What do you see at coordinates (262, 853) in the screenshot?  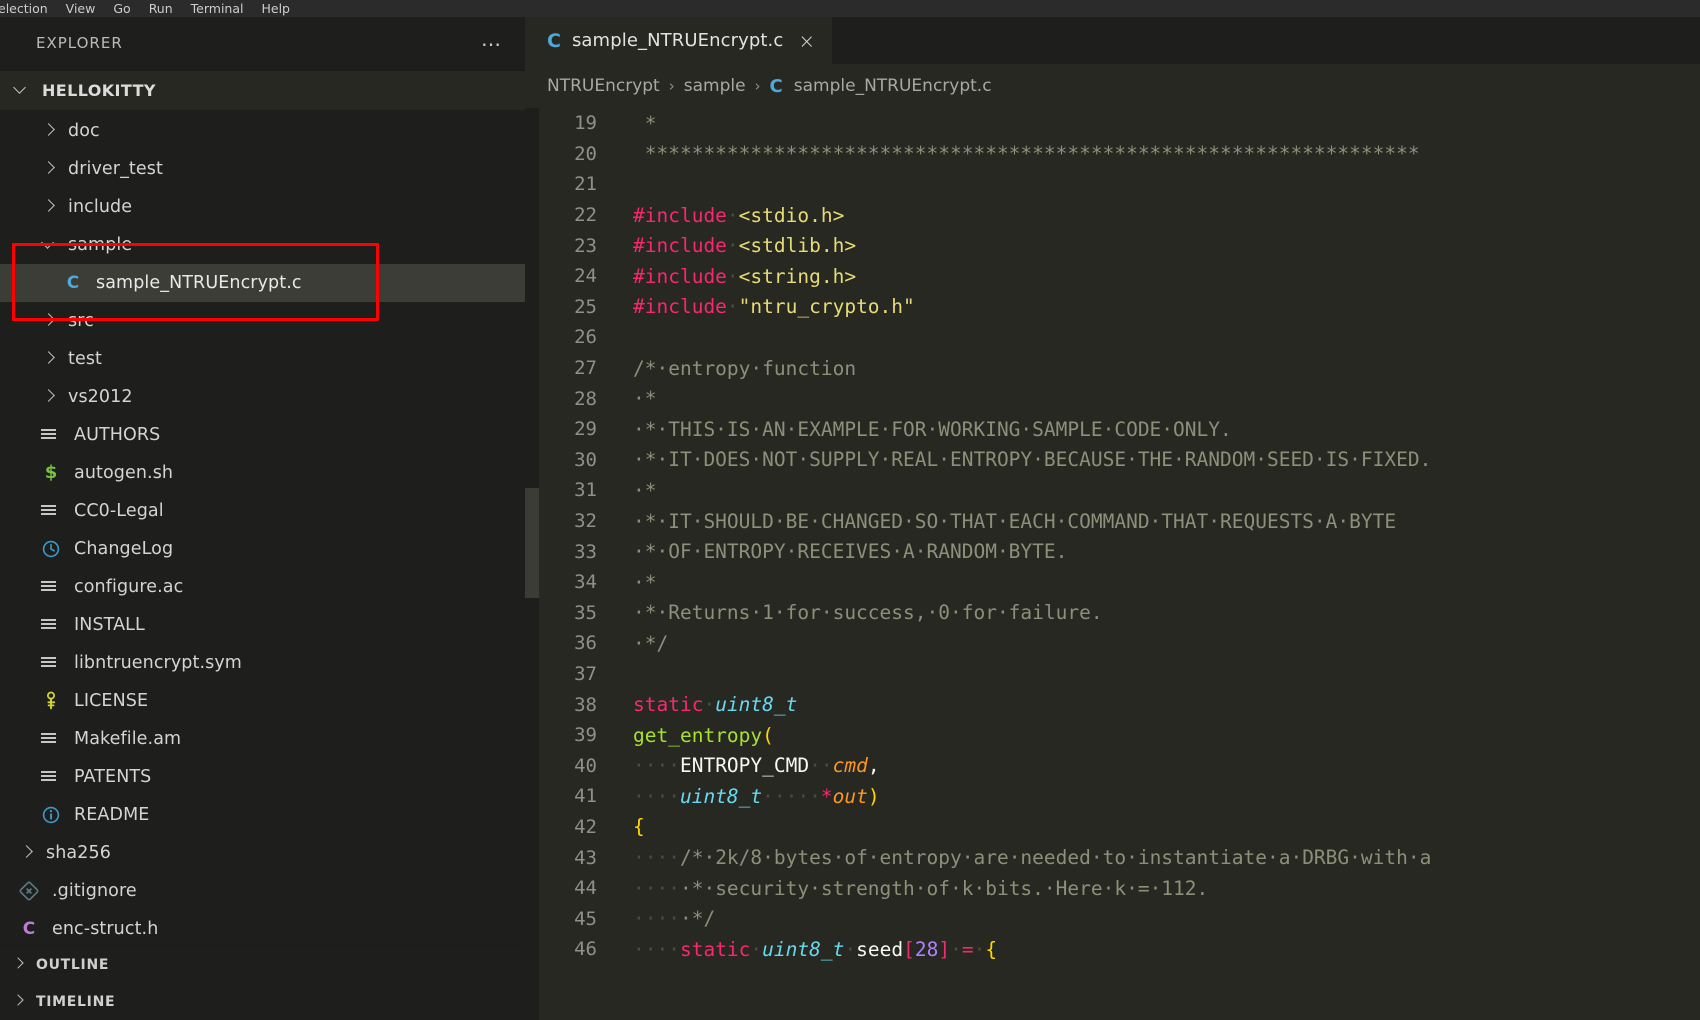 I see `tree-item-sha256: sha256` at bounding box center [262, 853].